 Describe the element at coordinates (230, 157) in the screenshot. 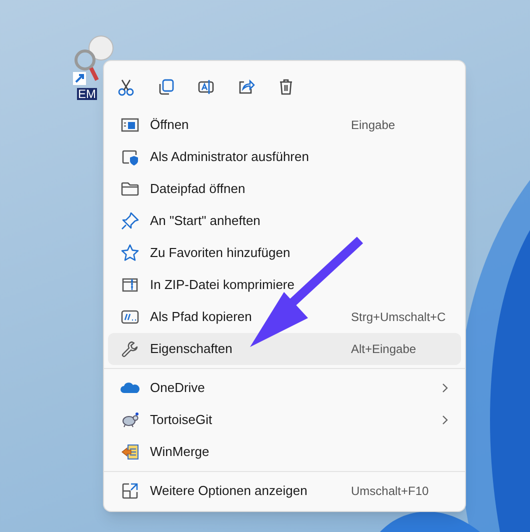

I see `menu-item-label: Als Administrator ausführen` at that location.